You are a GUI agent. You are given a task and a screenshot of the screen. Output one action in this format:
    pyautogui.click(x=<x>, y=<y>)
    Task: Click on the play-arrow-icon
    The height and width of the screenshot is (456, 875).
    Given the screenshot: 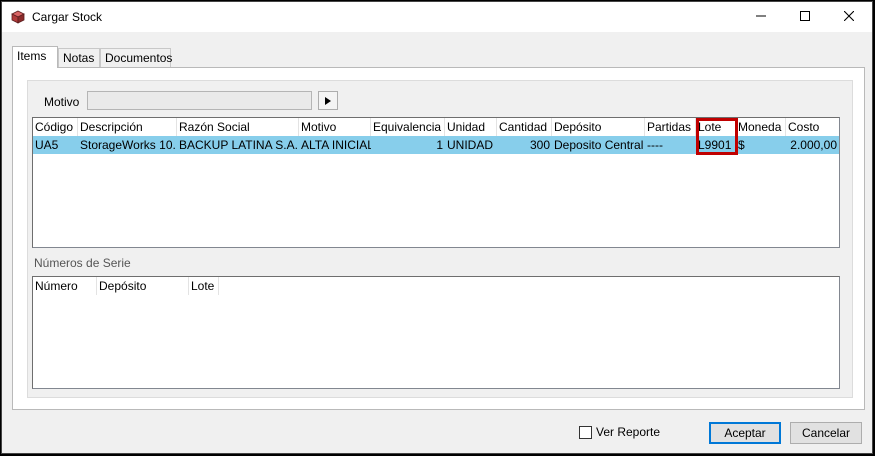 What is the action you would take?
    pyautogui.click(x=328, y=101)
    